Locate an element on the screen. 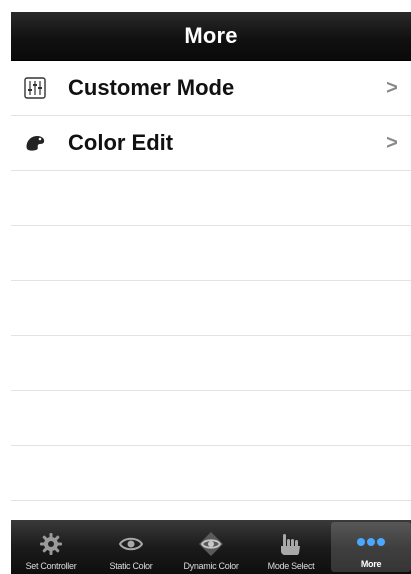  tab-mode-select: Mode Select is located at coordinates (291, 547).